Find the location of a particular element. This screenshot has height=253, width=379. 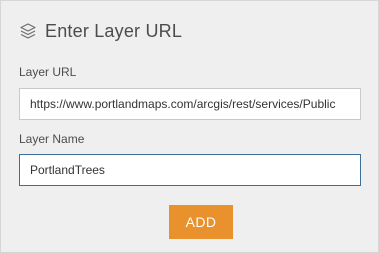

layer-name-input is located at coordinates (190, 170).